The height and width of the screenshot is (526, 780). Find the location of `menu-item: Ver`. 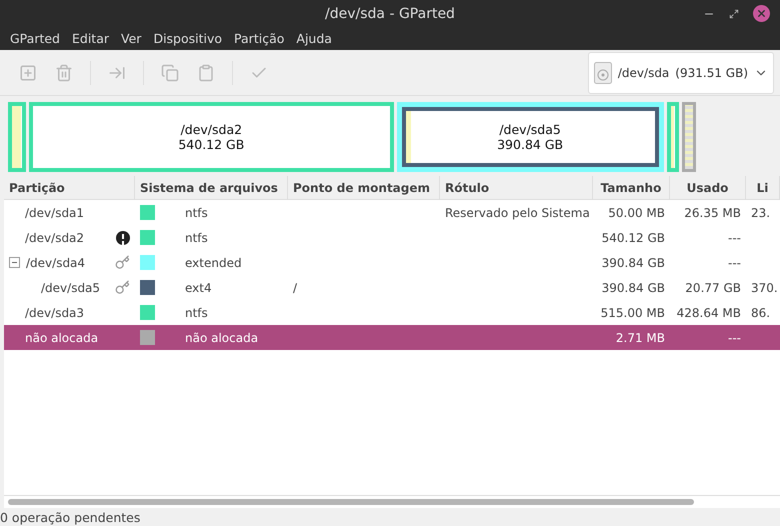

menu-item: Ver is located at coordinates (131, 38).